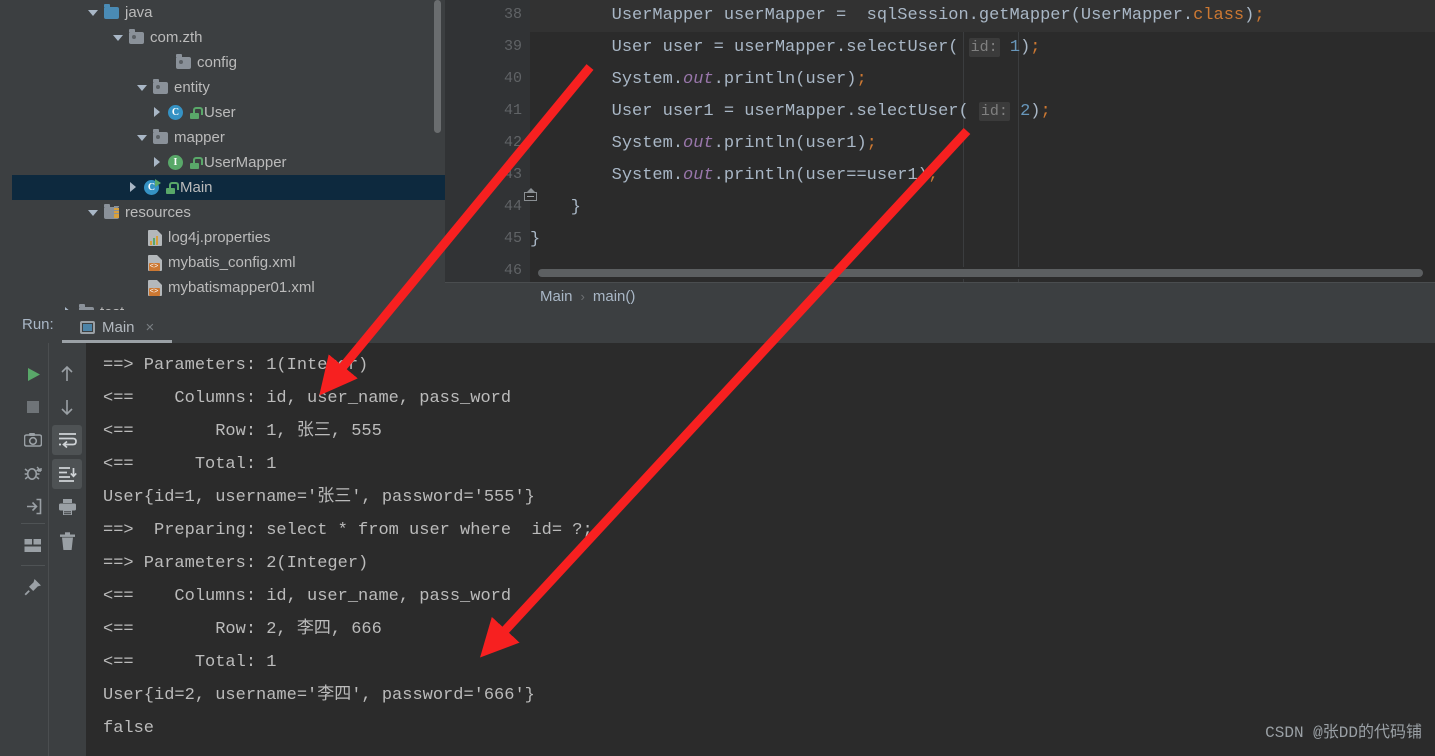 Image resolution: width=1435 pixels, height=756 pixels. I want to click on watermark: CSDN @张DD的代码铺, so click(1343, 733).